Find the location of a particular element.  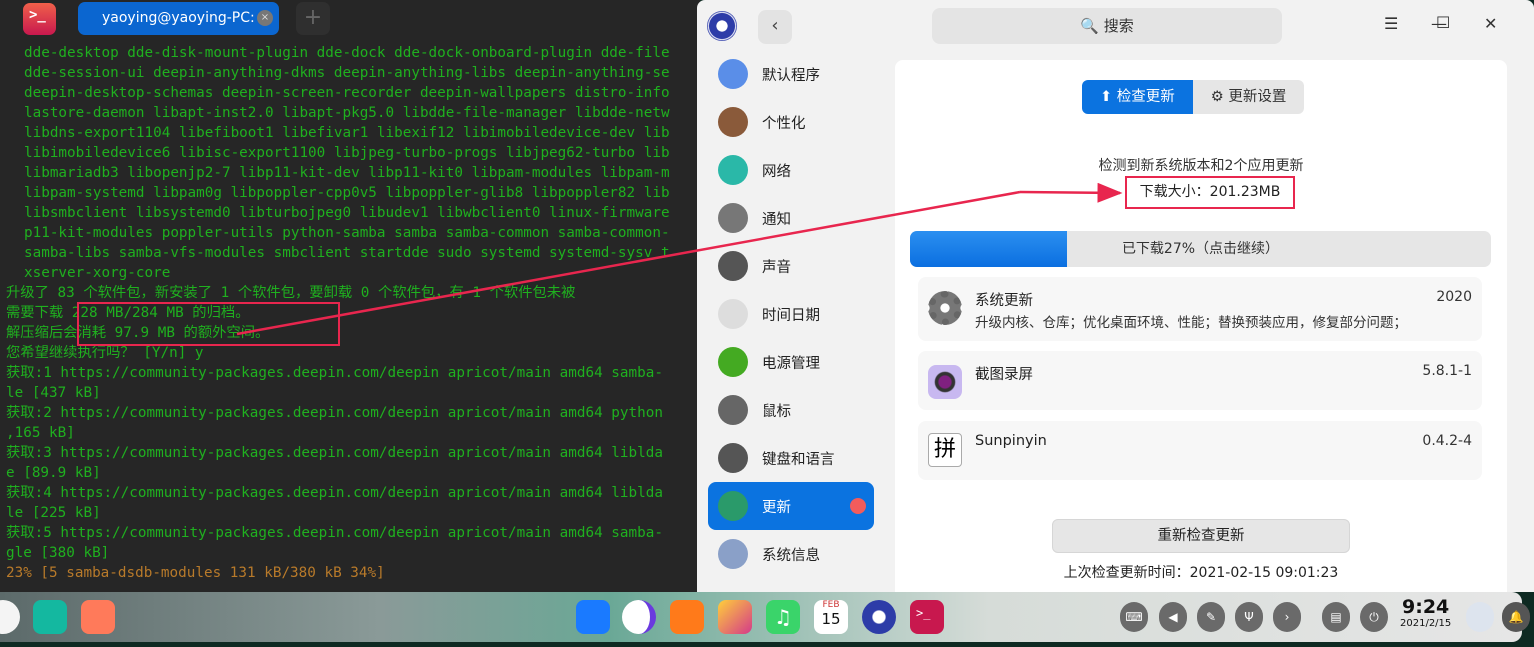

file-manager-icon is located at coordinates (593, 617).